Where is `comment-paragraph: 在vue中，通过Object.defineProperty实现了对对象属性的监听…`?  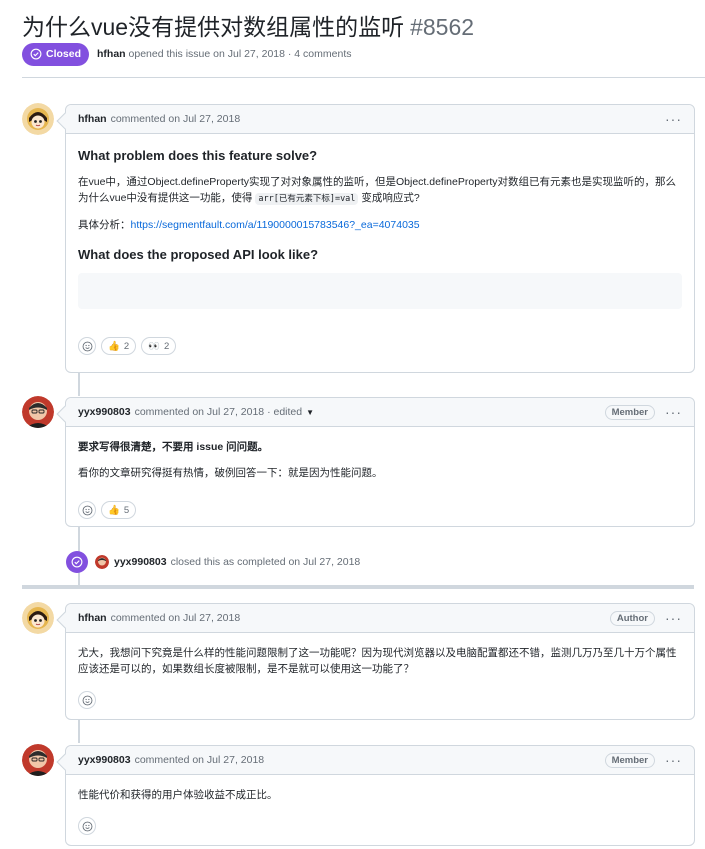 comment-paragraph: 在vue中，通过Object.defineProperty实现了对对象属性的监听… is located at coordinates (380, 190).